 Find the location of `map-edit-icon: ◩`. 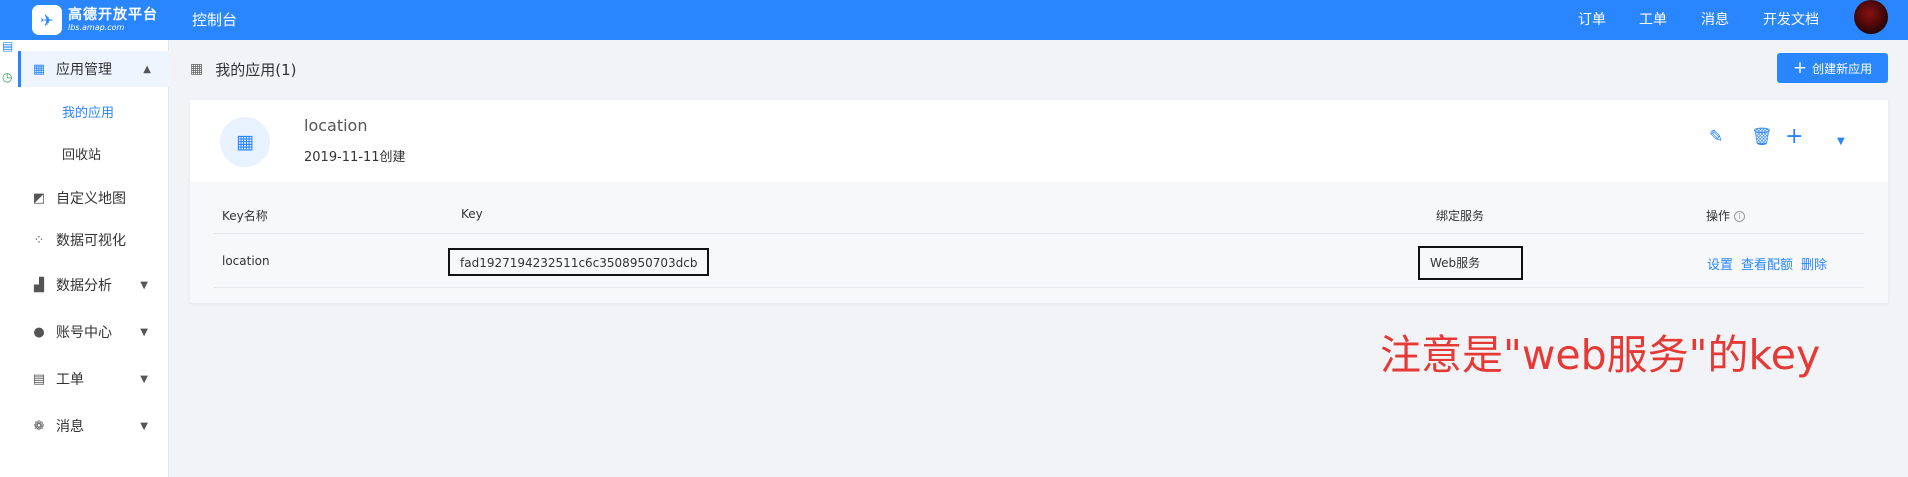

map-edit-icon: ◩ is located at coordinates (39, 198).